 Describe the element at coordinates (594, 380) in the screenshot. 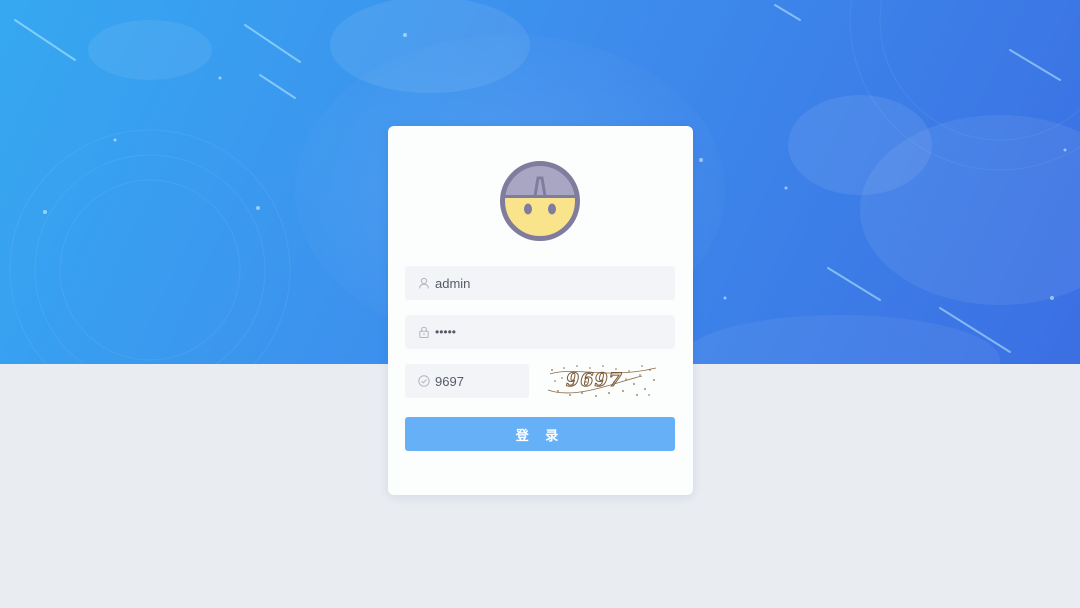

I see `captcha-image-text: 9697` at that location.